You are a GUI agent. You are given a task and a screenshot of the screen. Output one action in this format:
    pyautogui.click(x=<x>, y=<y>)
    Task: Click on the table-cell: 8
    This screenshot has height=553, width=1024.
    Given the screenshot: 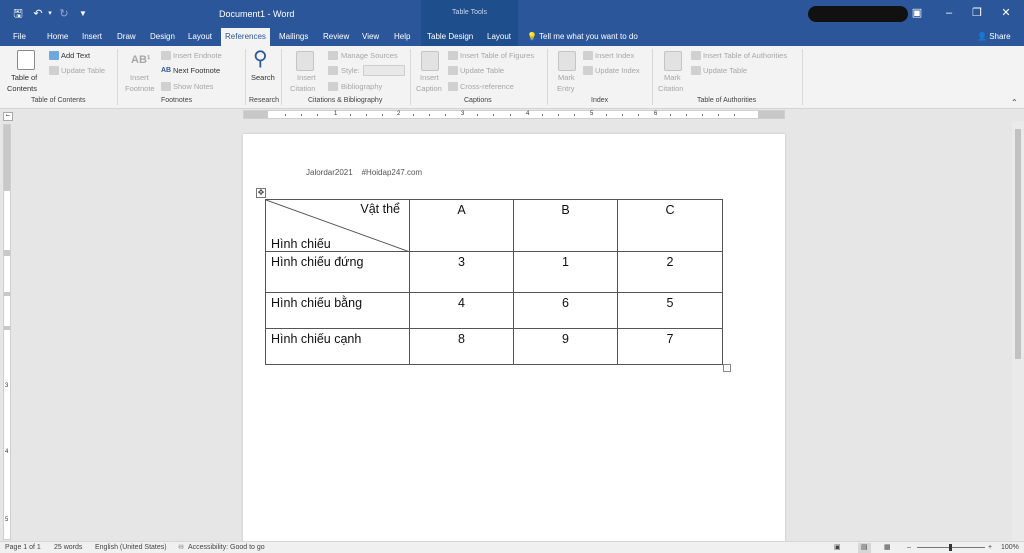 What is the action you would take?
    pyautogui.click(x=461, y=346)
    